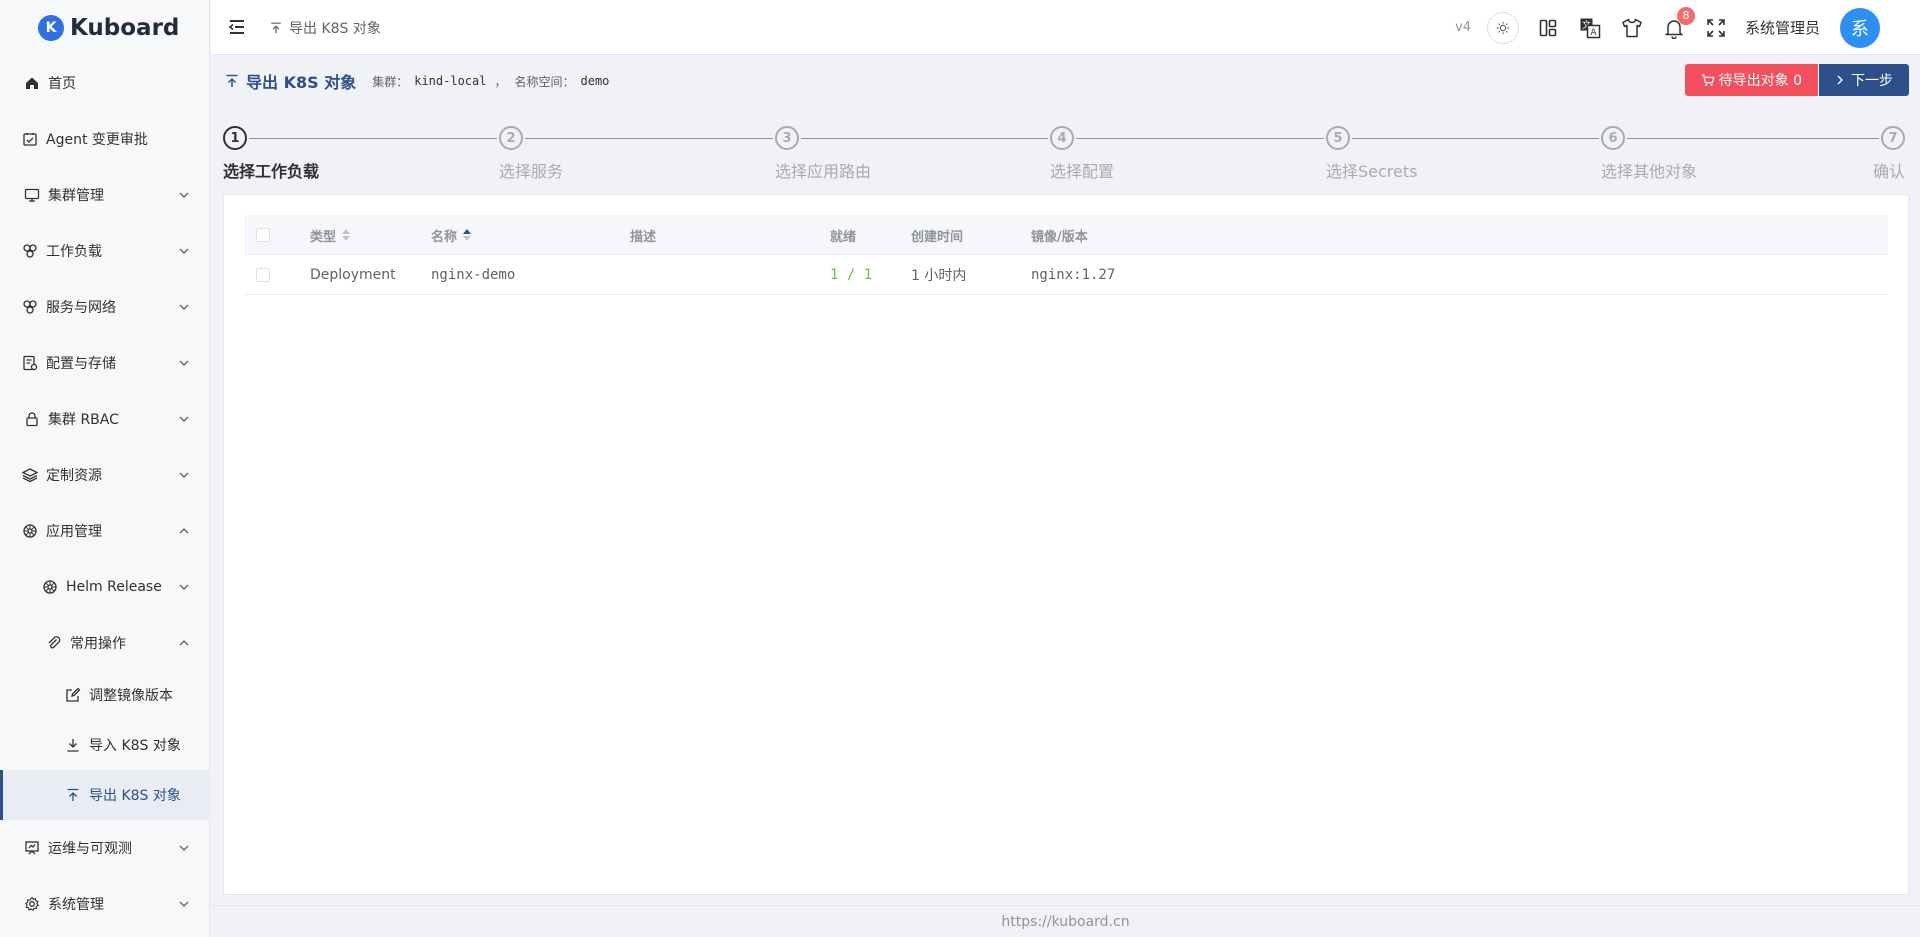 The width and height of the screenshot is (1920, 937). What do you see at coordinates (787, 138) in the screenshot?
I see `step-number: 3` at bounding box center [787, 138].